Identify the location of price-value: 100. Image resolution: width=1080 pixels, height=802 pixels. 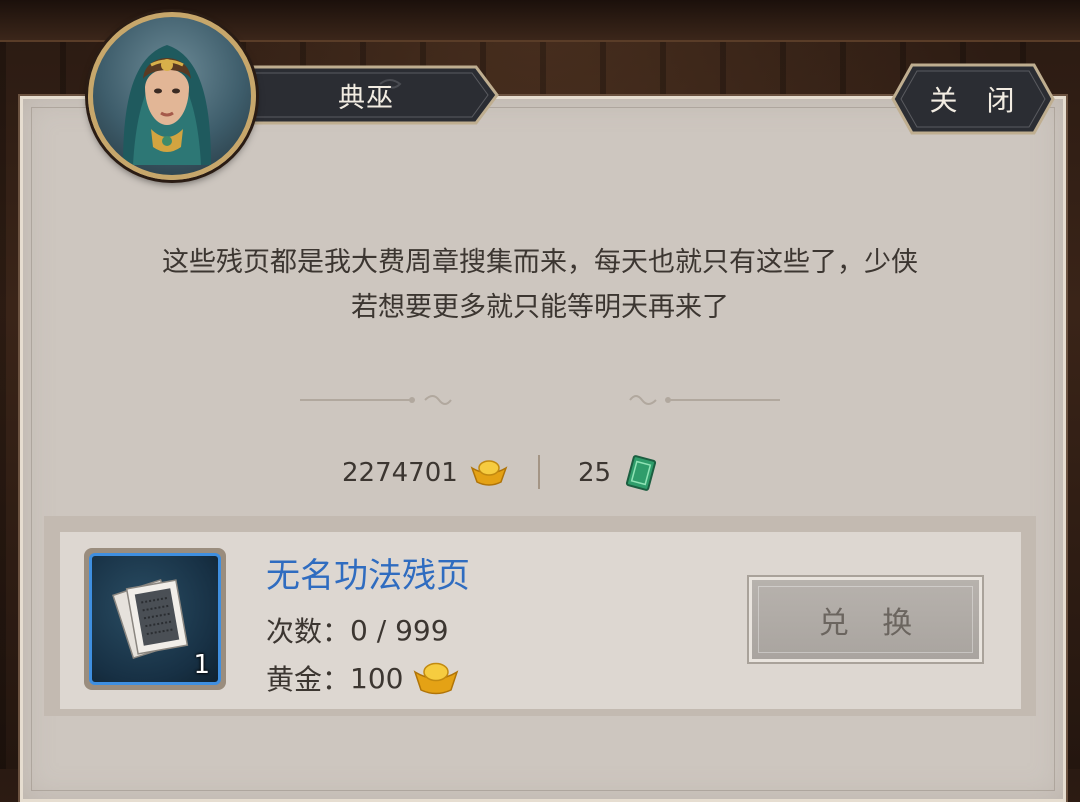
(377, 678).